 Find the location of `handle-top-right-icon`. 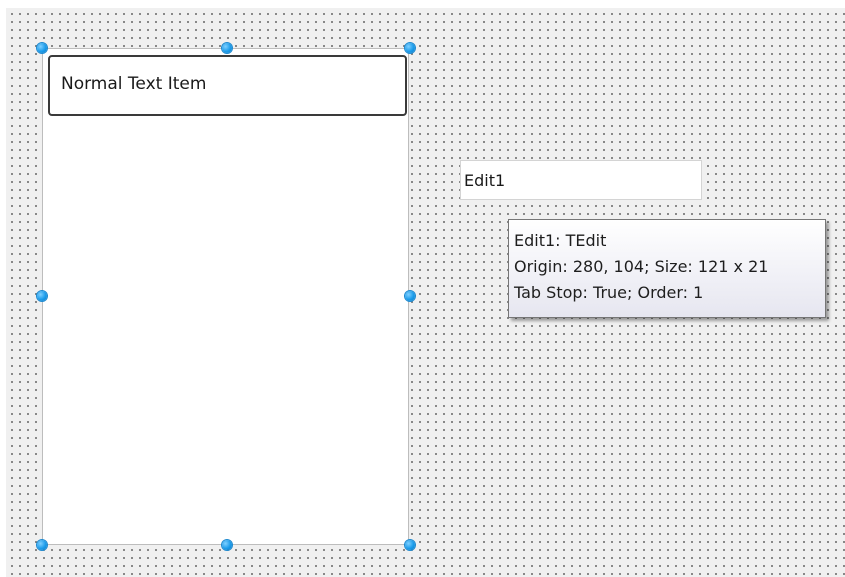

handle-top-right-icon is located at coordinates (410, 48).